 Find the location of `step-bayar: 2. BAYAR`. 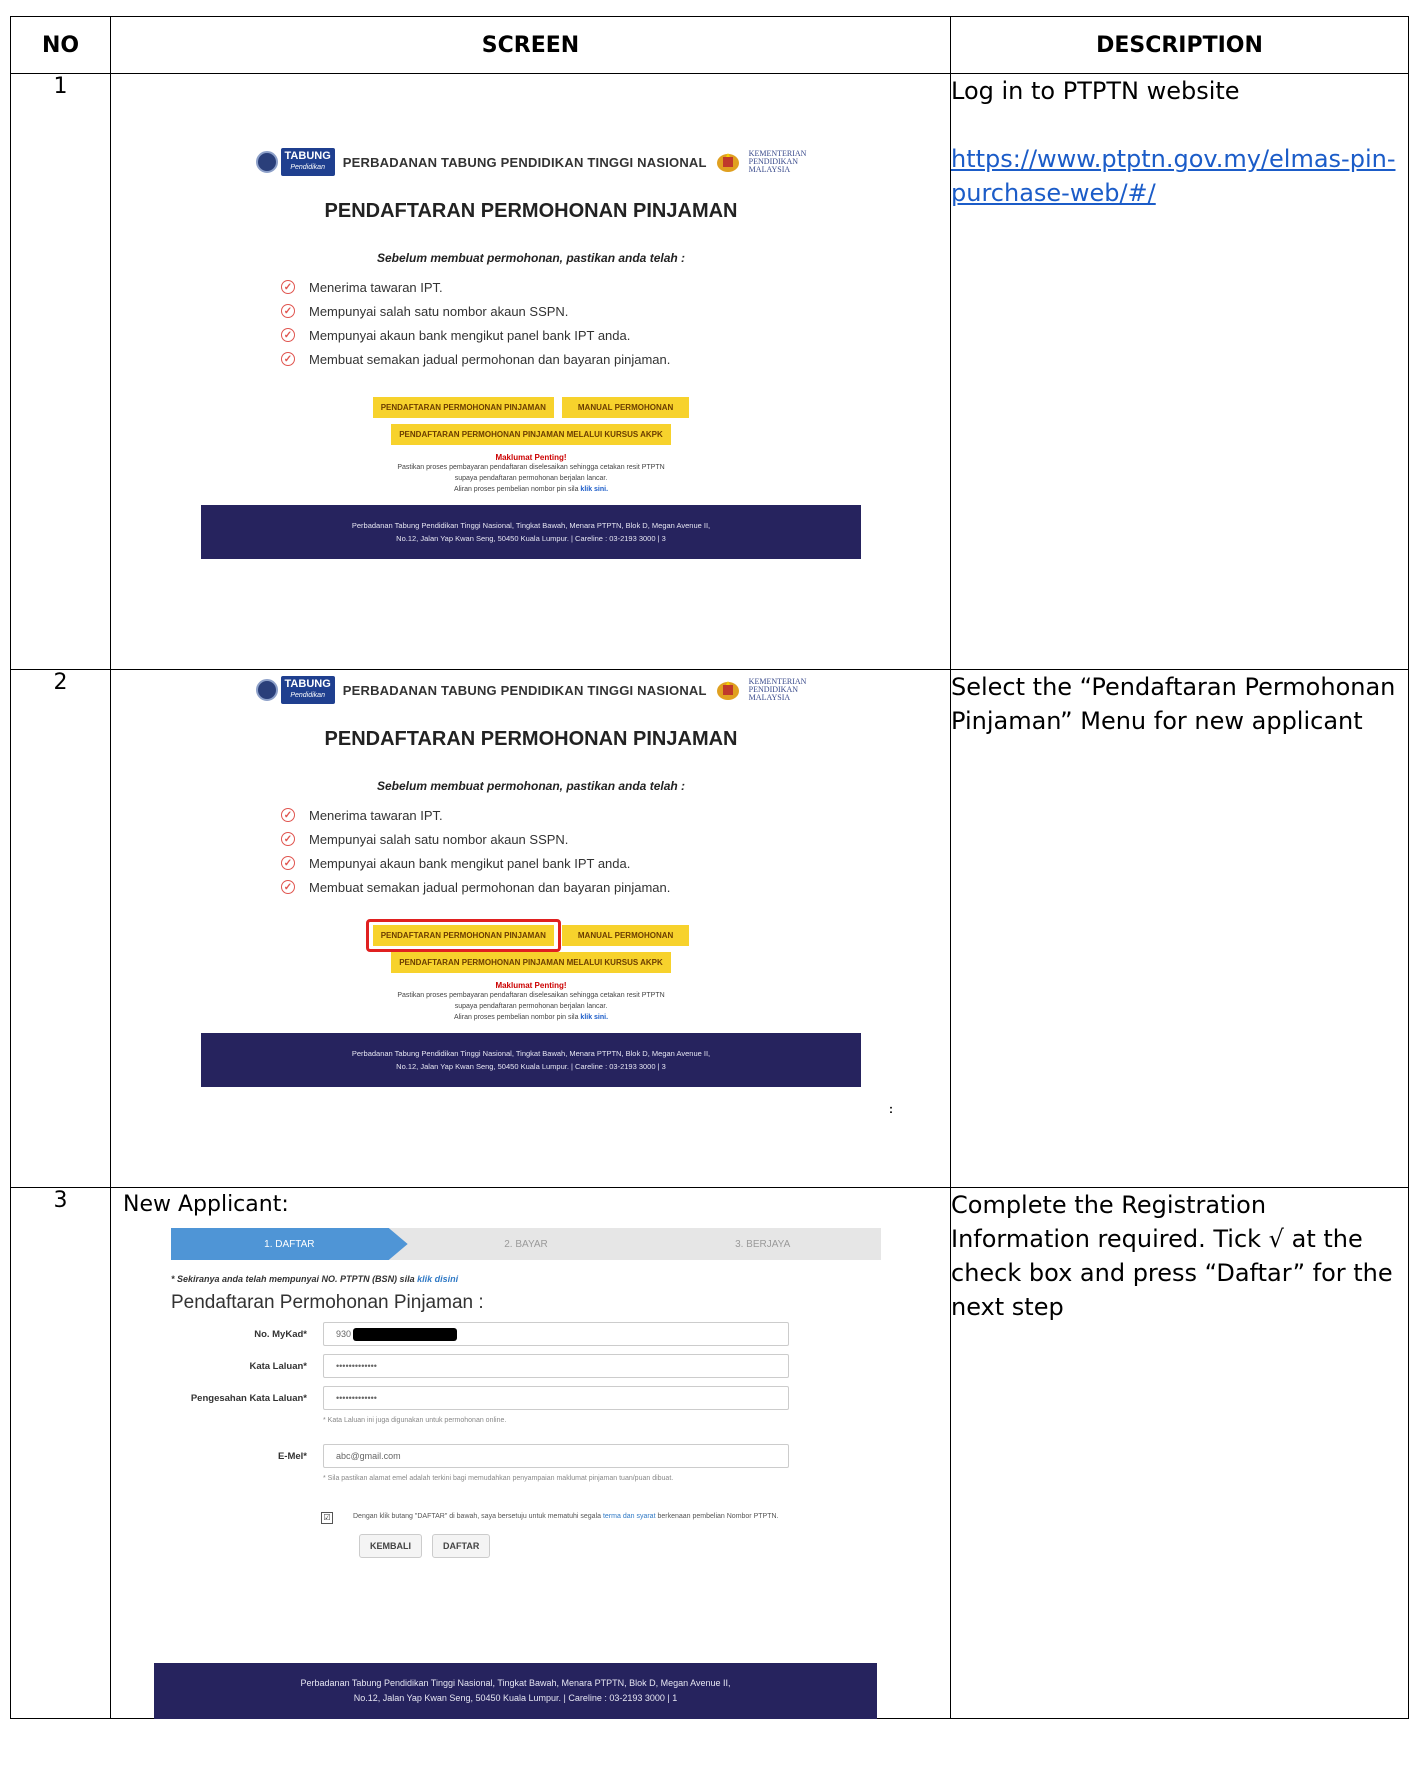

step-bayar: 2. BAYAR is located at coordinates (526, 1244).